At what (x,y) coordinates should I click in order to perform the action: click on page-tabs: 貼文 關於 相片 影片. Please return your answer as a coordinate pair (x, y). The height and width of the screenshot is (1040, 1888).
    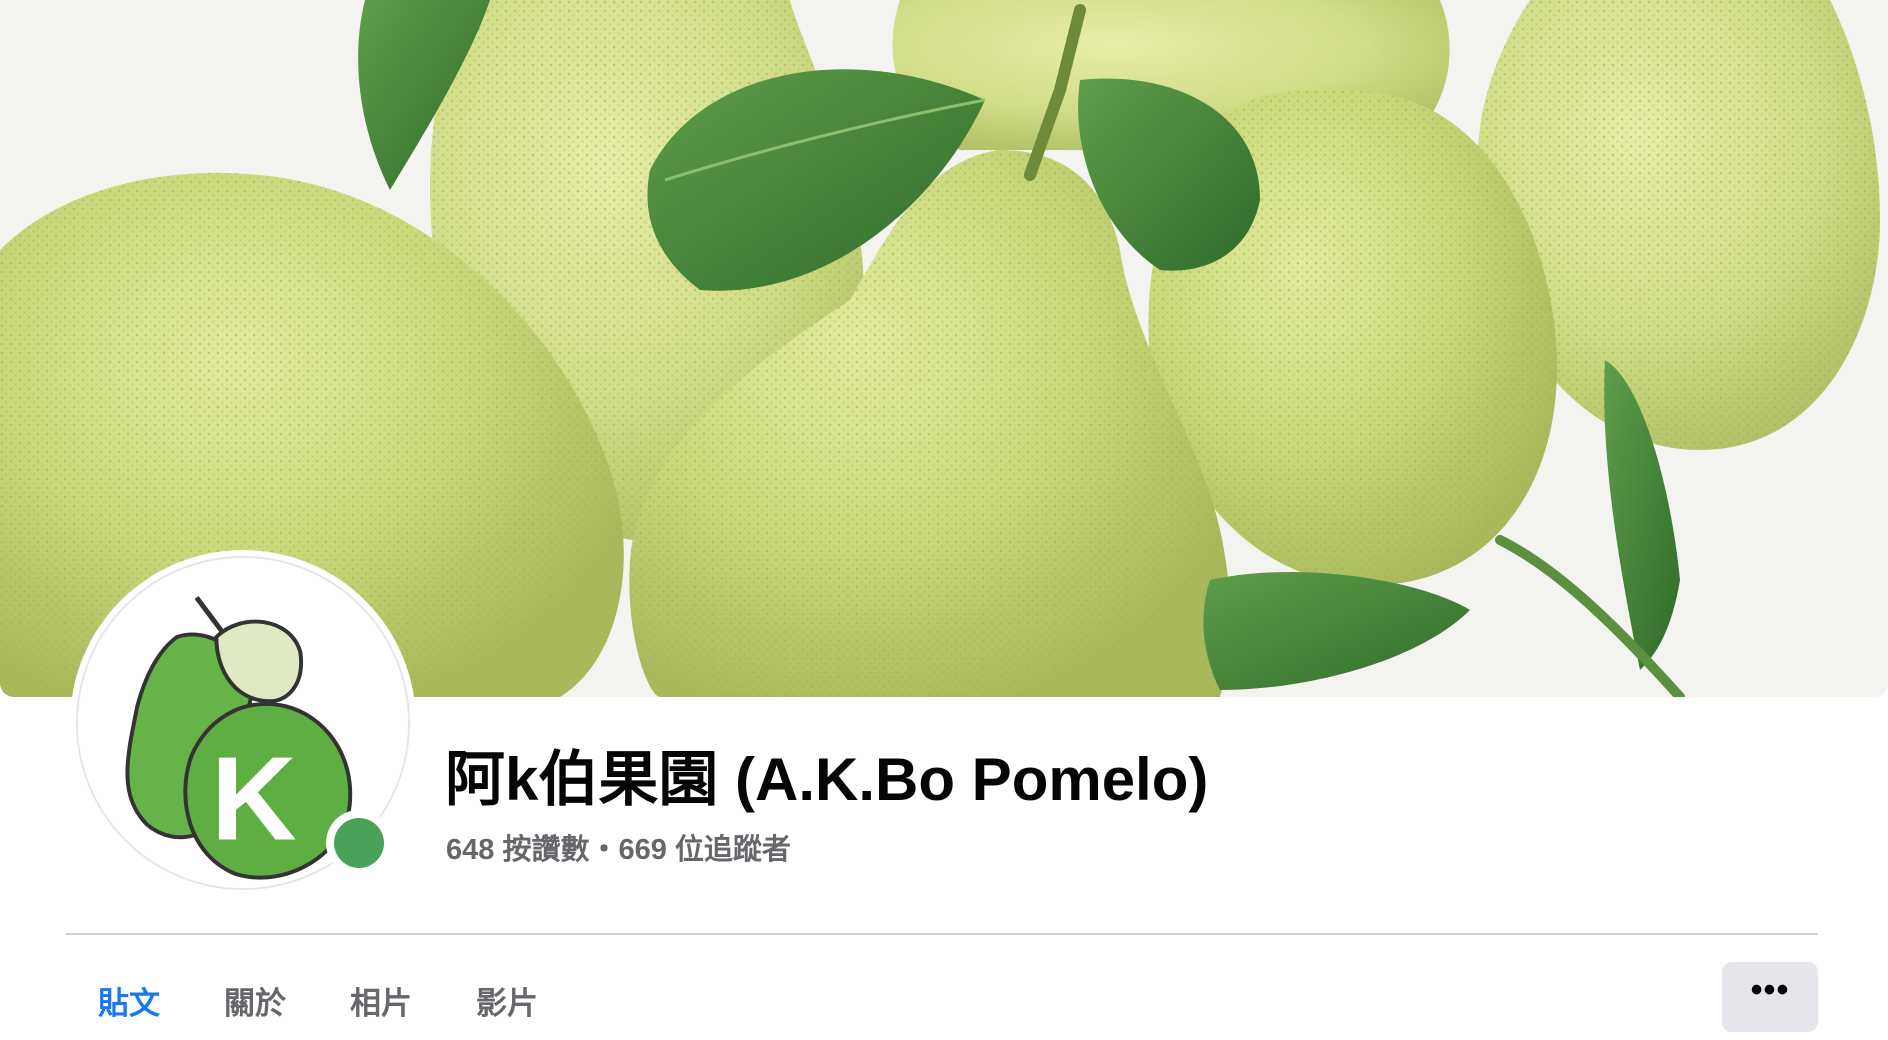
    Looking at the image, I should click on (318, 1000).